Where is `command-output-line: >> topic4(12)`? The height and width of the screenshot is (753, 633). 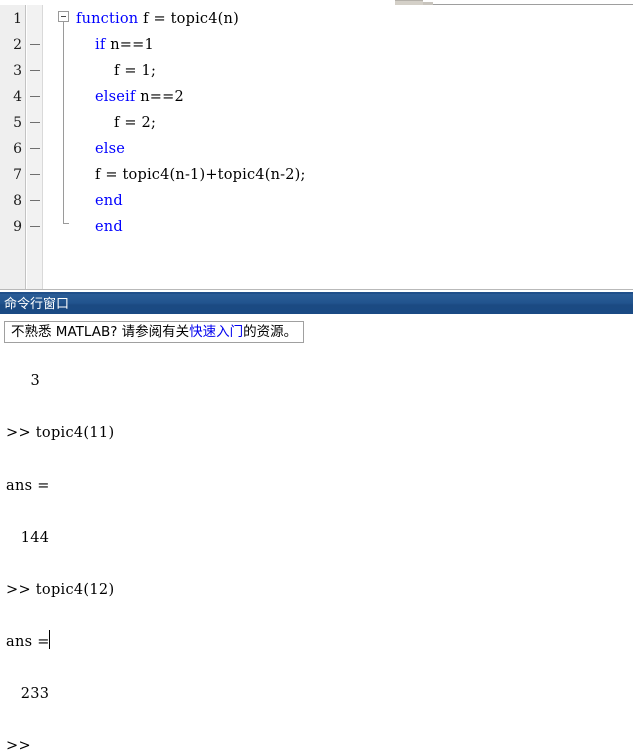
command-output-line: >> topic4(12) is located at coordinates (60, 590).